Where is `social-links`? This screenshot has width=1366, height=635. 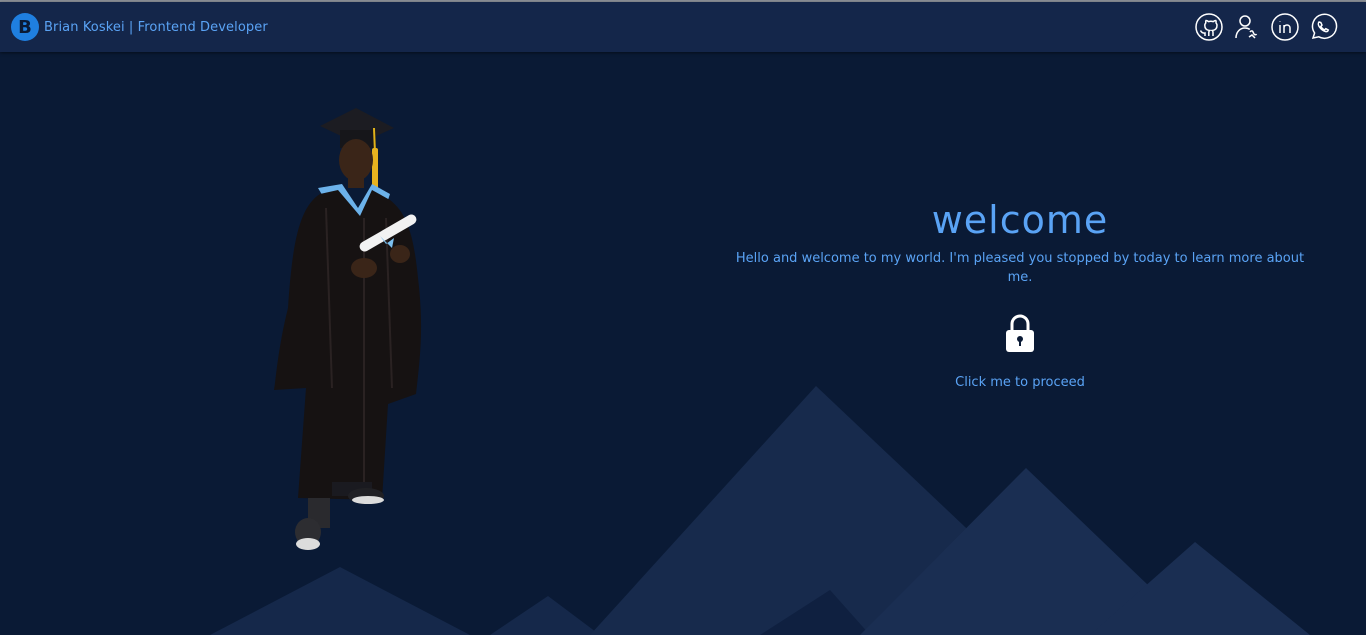
social-links is located at coordinates (1262, 27).